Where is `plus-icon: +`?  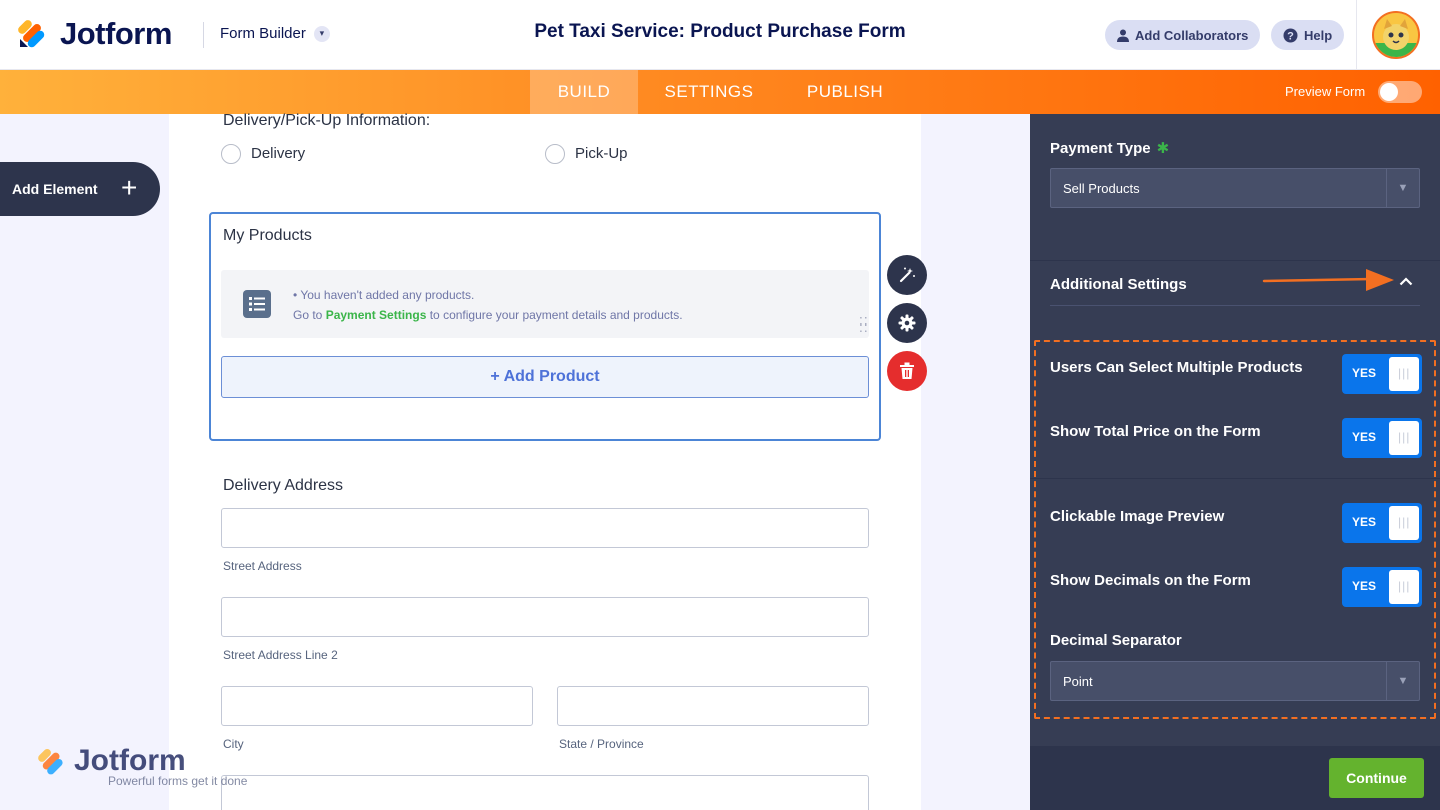 plus-icon: + is located at coordinates (129, 187).